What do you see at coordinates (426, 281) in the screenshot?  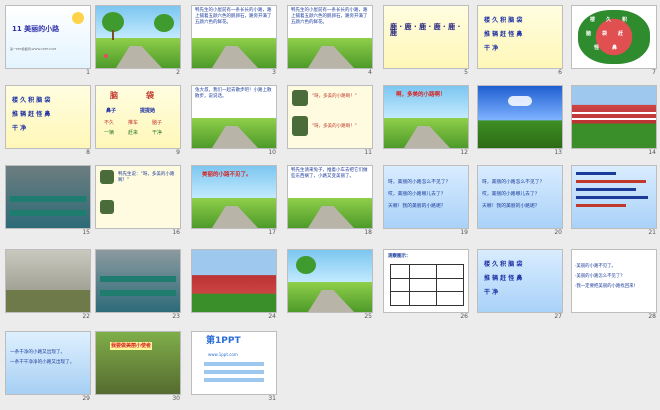 I see `slide-26-thumb: 观察图示：` at bounding box center [426, 281].